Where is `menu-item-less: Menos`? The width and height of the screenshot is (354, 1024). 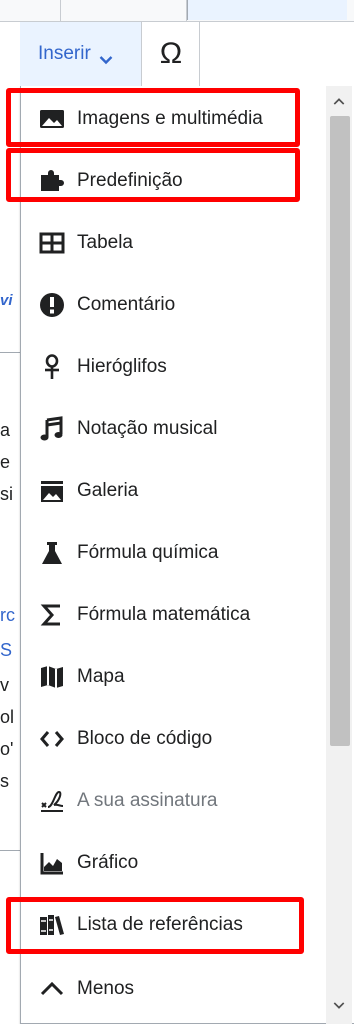
menu-item-less: Menos is located at coordinates (175, 989).